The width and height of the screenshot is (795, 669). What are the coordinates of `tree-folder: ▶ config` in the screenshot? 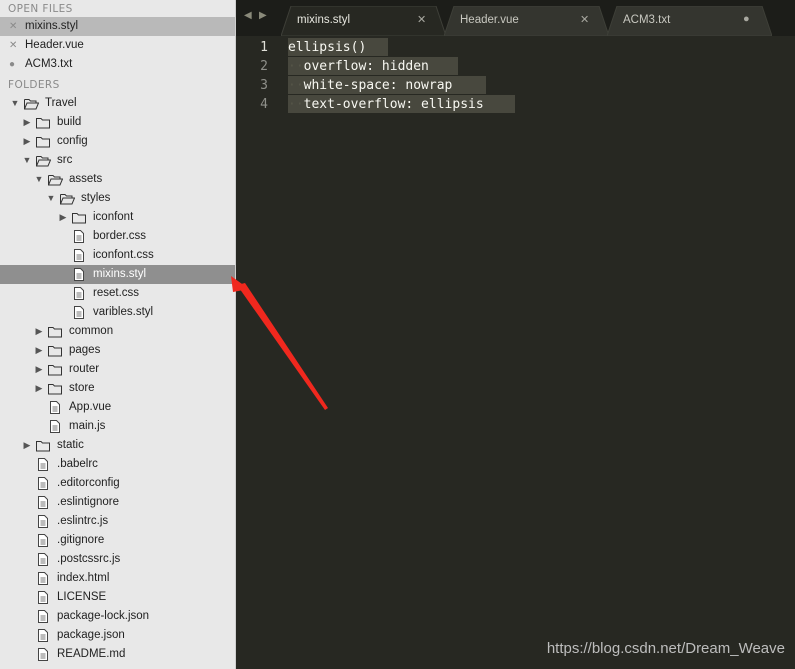 It's located at (117, 141).